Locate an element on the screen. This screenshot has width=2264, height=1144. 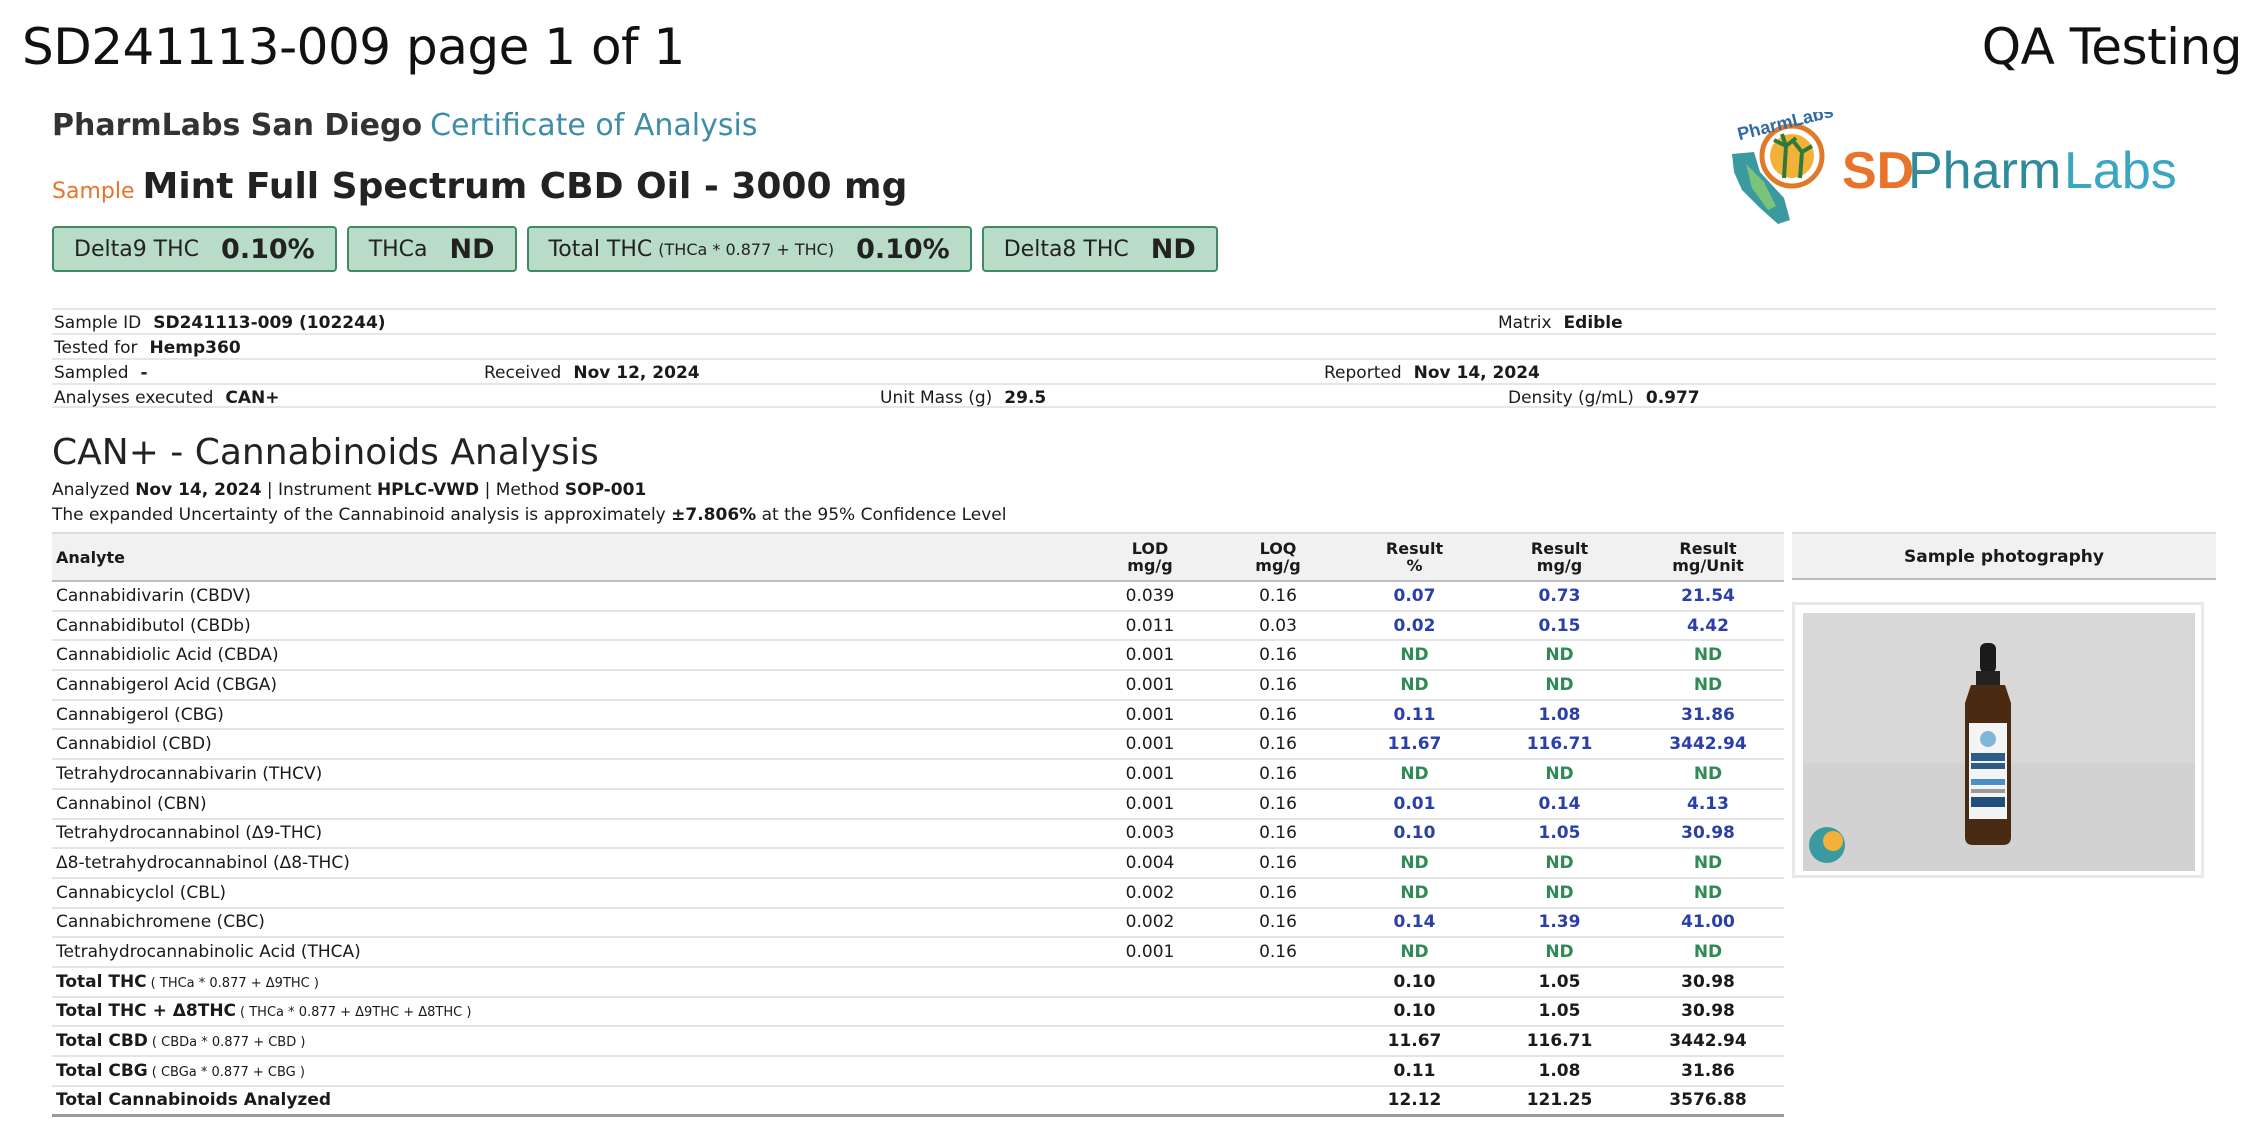
method-label: | Method is located at coordinates (522, 490).